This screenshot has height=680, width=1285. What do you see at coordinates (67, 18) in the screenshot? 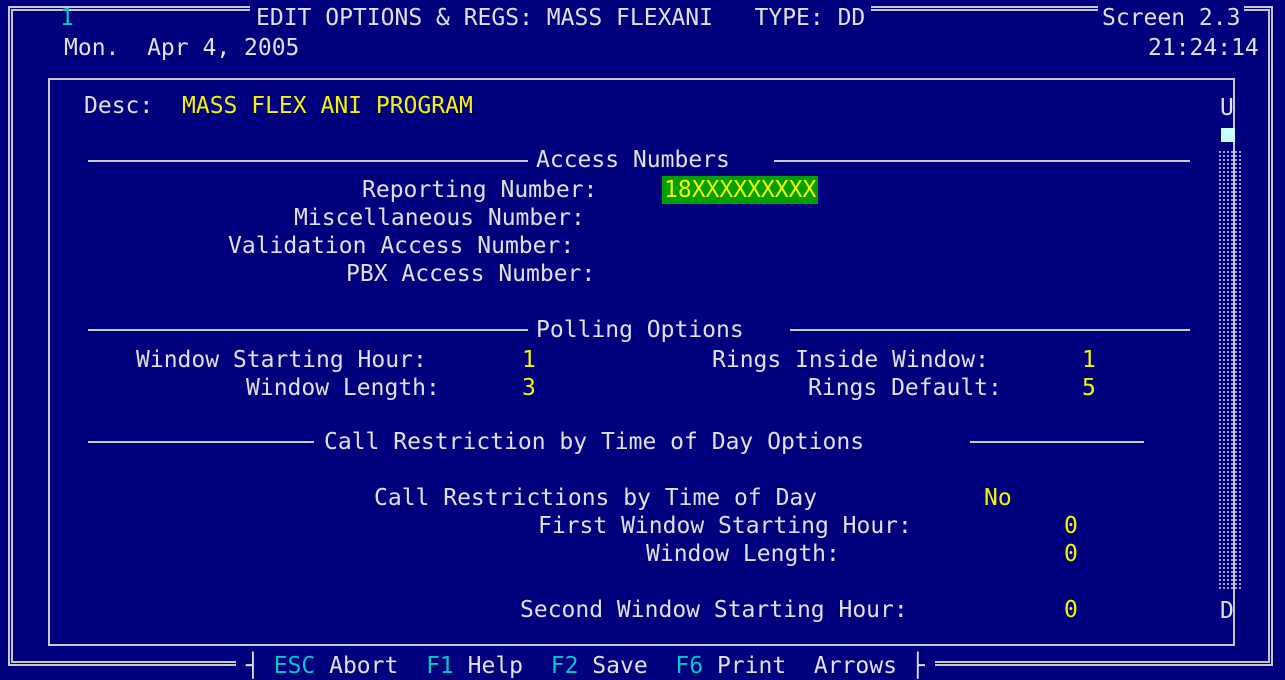
I see `window-number: 1` at bounding box center [67, 18].